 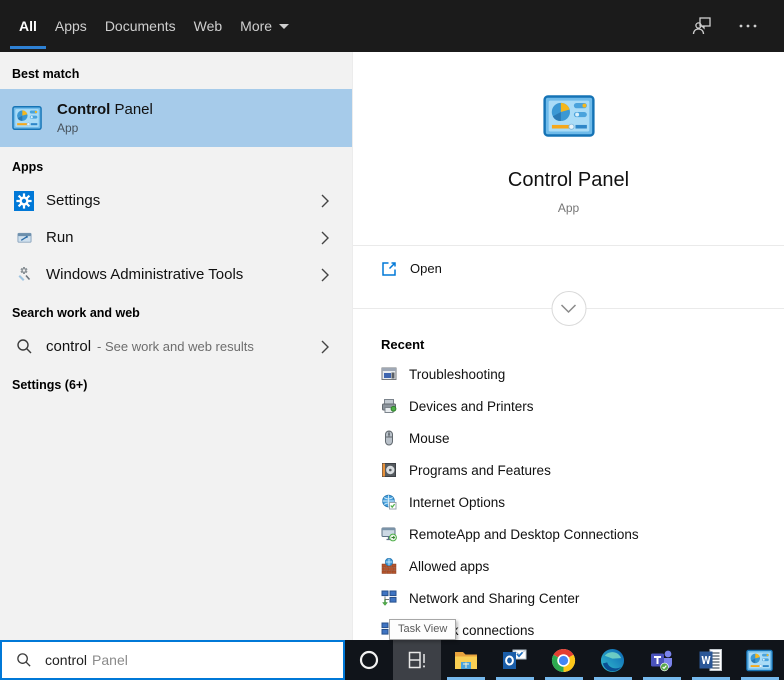 I want to click on detail-app-title: Control Panel, so click(x=568, y=180).